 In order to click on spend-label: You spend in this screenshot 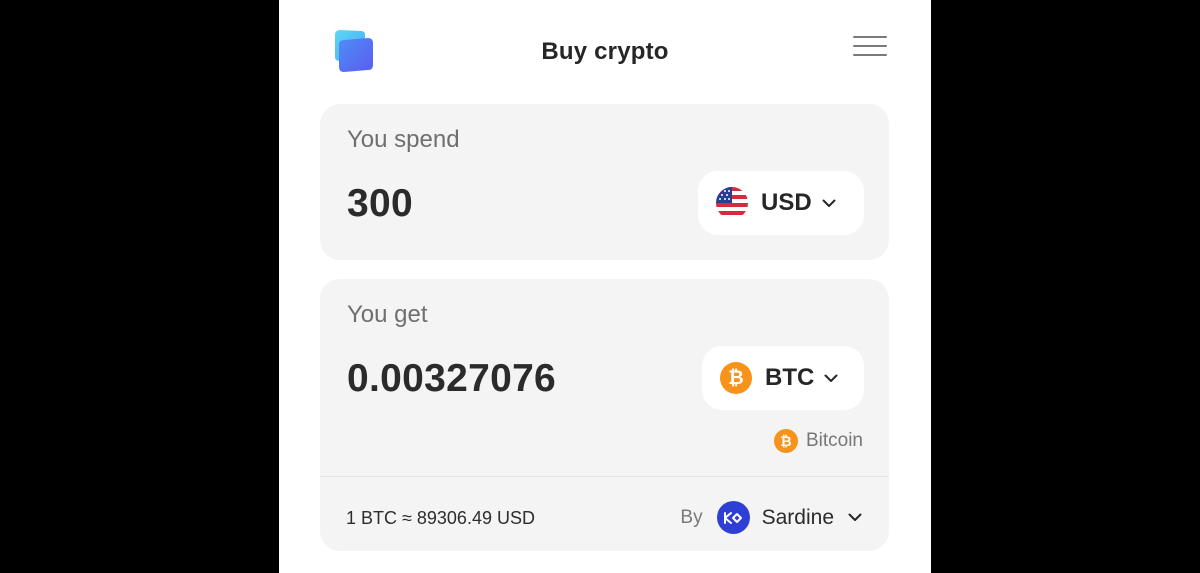, I will do `click(403, 139)`.